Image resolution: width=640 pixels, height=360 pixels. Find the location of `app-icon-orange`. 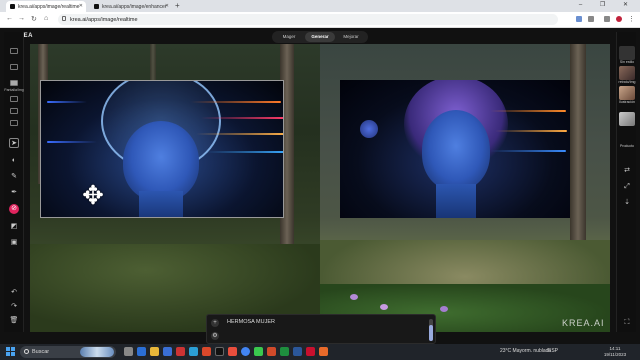

app-icon-orange is located at coordinates (206, 351).